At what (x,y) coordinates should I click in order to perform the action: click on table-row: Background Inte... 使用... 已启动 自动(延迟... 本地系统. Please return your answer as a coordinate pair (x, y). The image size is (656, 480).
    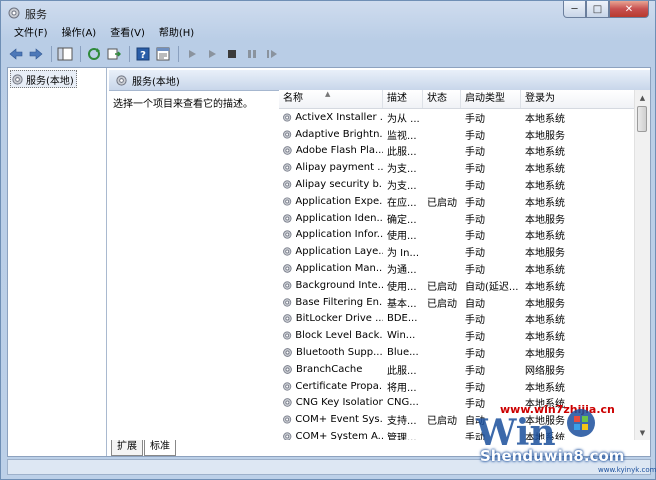
    Looking at the image, I should click on (457, 285).